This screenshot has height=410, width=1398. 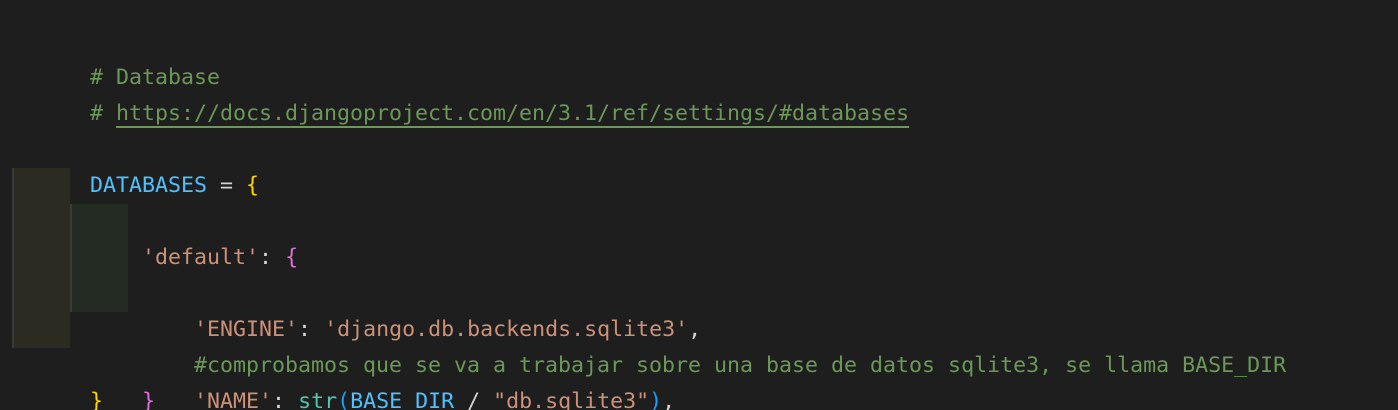 I want to click on divide-operator: /, so click(x=474, y=399).